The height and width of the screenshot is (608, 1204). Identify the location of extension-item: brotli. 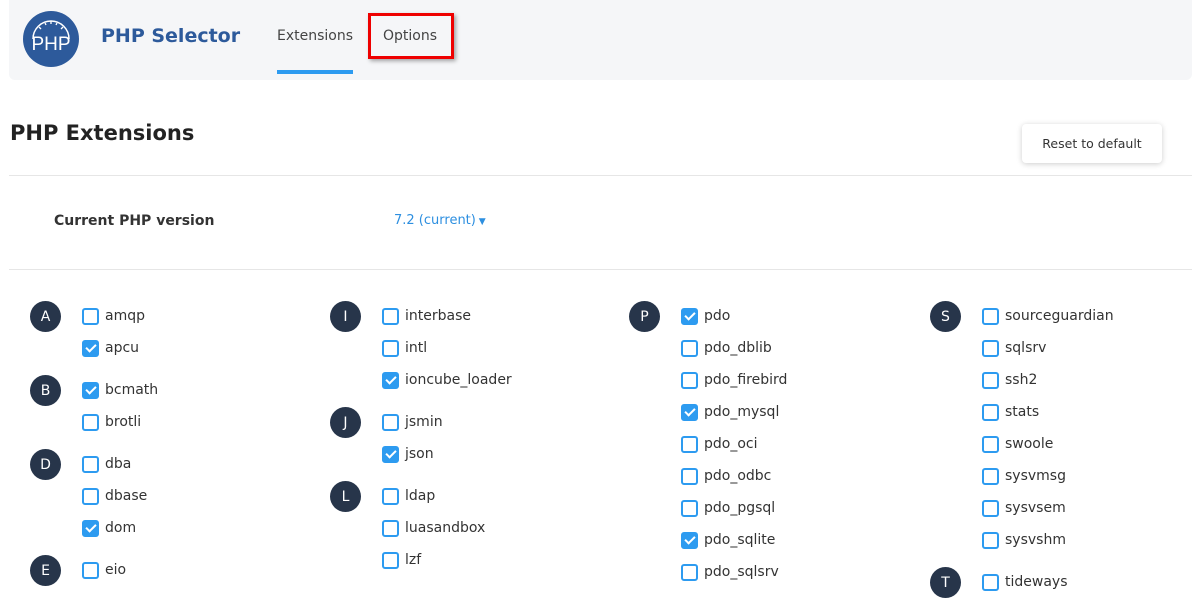
(120, 422).